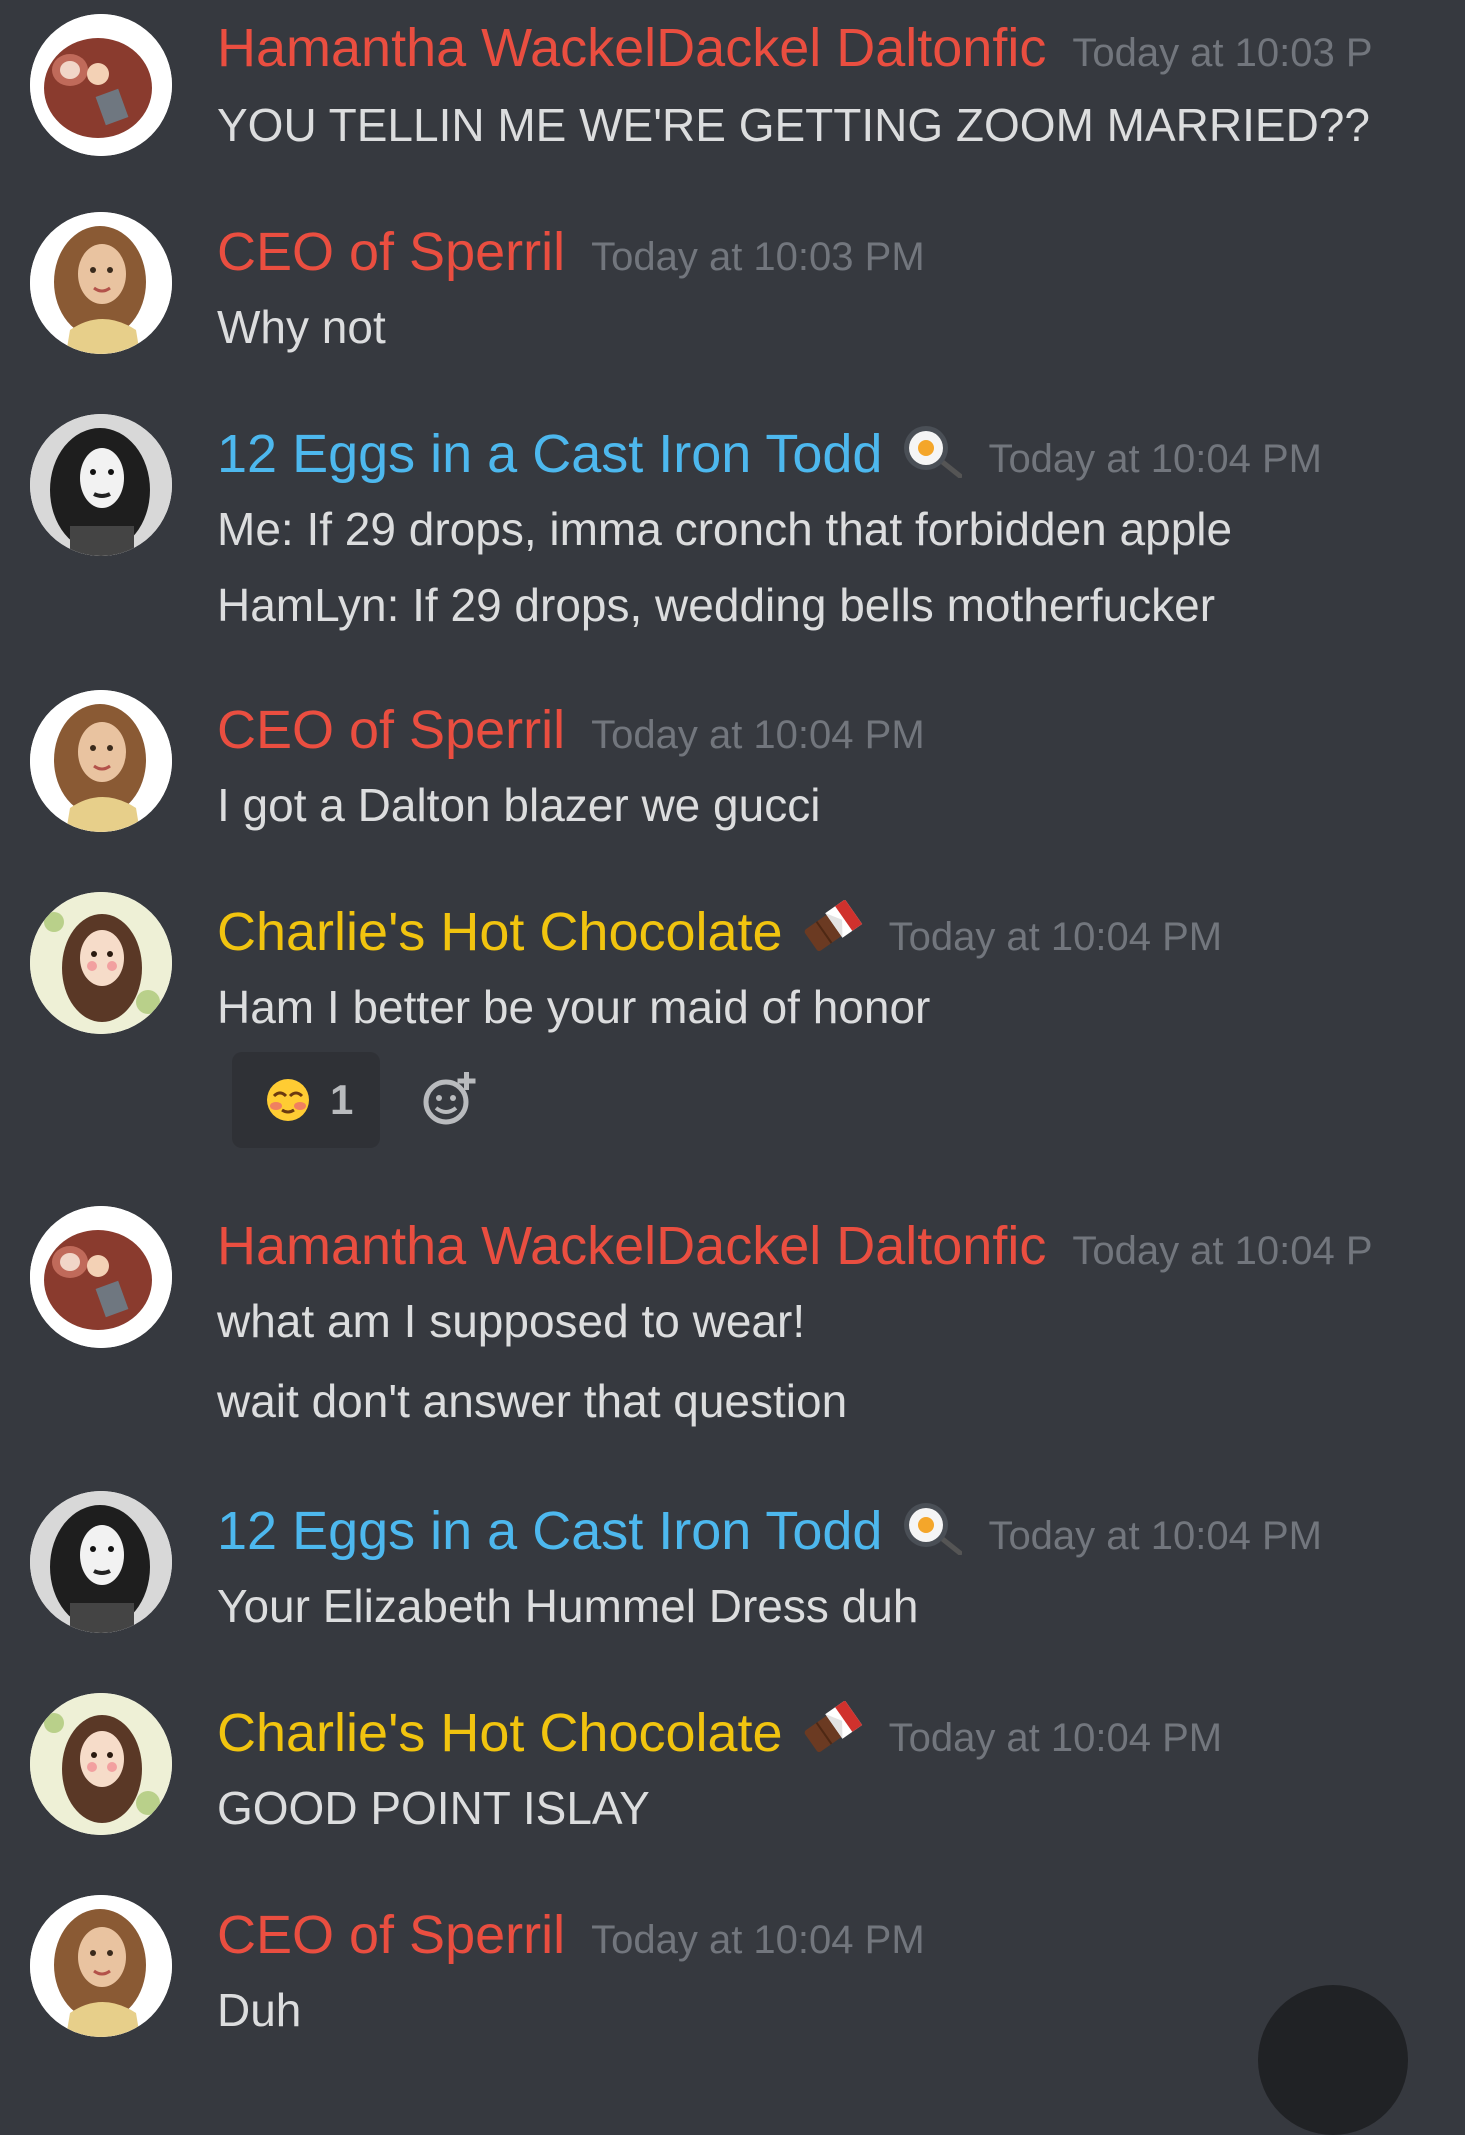  Describe the element at coordinates (301, 327) in the screenshot. I see `message-text: Why not` at that location.